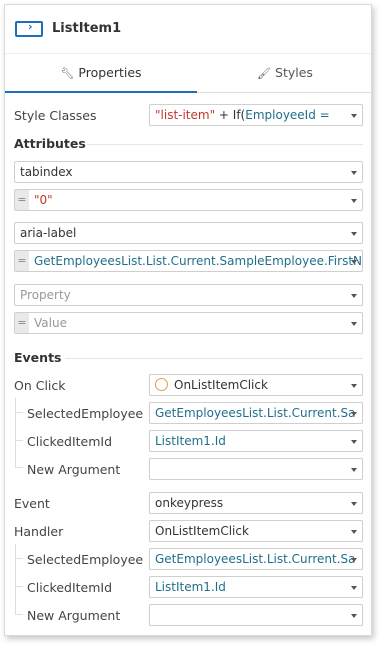  I want to click on attributes-section-title: Attributes, so click(50, 143).